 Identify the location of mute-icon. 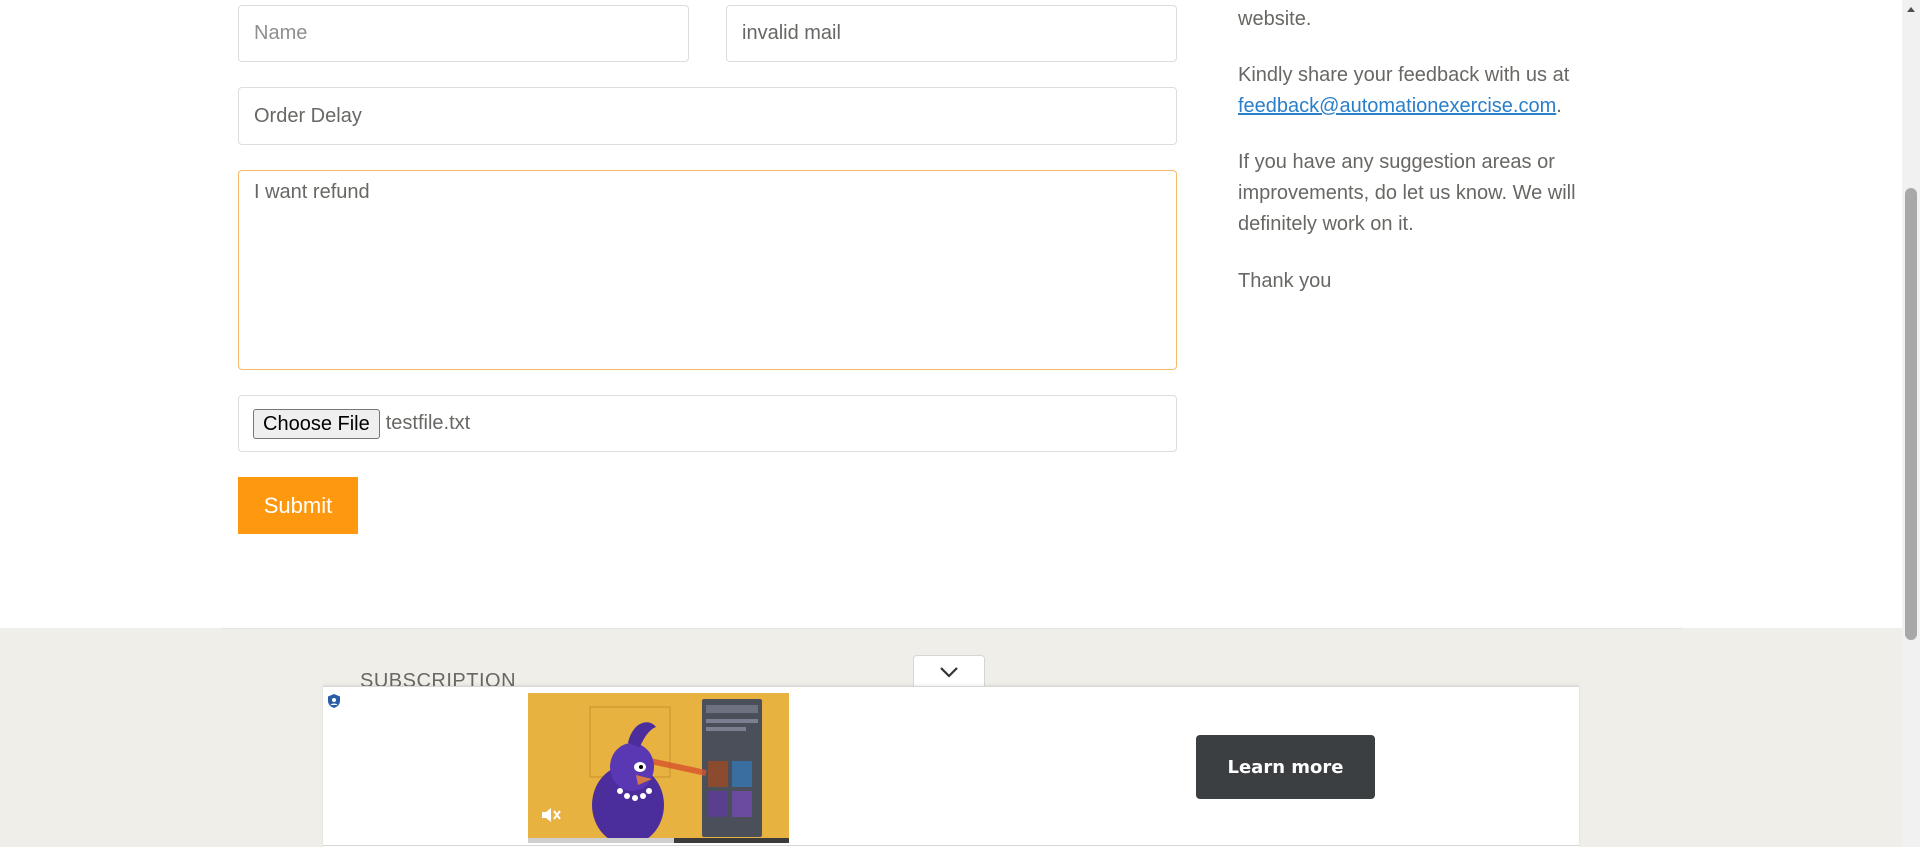
(551, 815).